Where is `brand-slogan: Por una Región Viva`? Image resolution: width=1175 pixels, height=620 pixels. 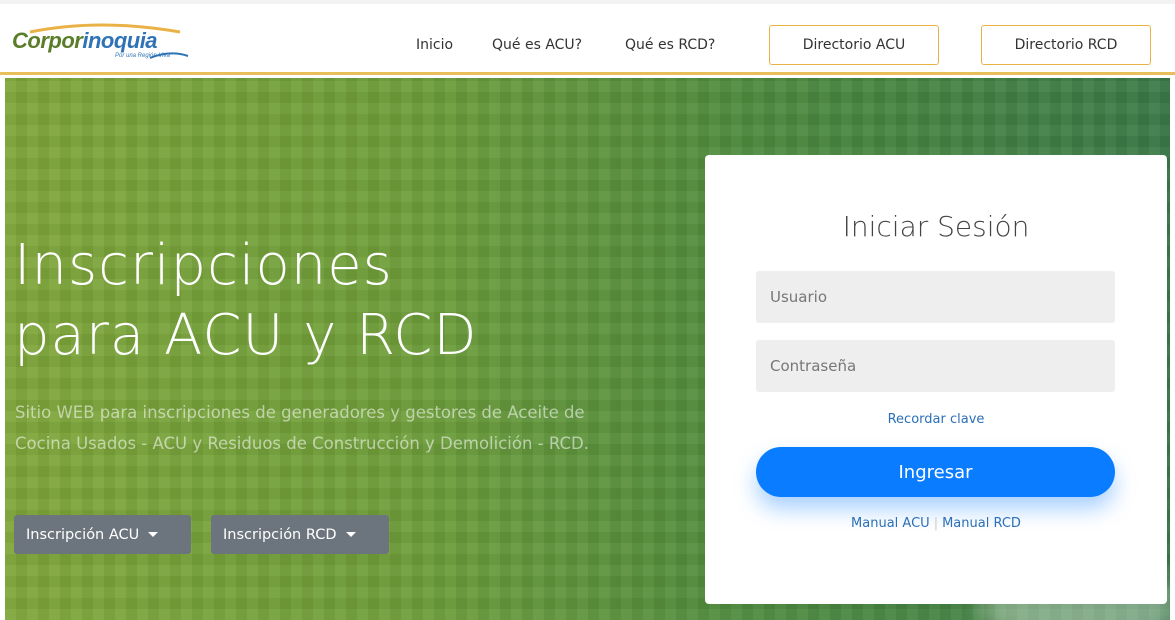 brand-slogan: Por una Región Viva is located at coordinates (142, 56).